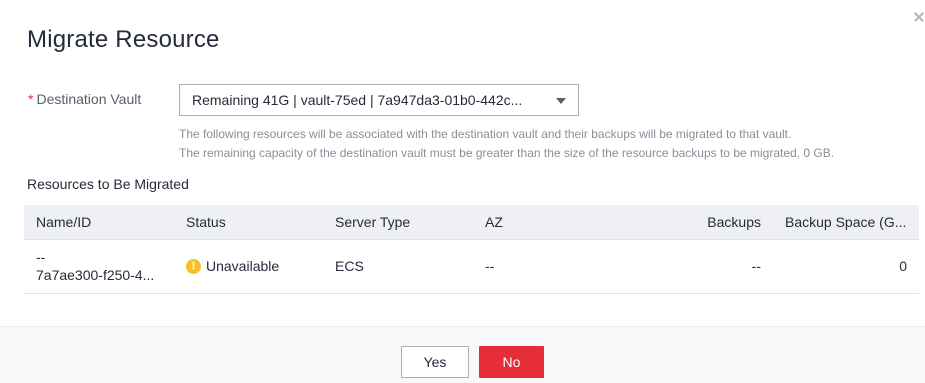  What do you see at coordinates (248, 222) in the screenshot?
I see `column-header-status: Status` at bounding box center [248, 222].